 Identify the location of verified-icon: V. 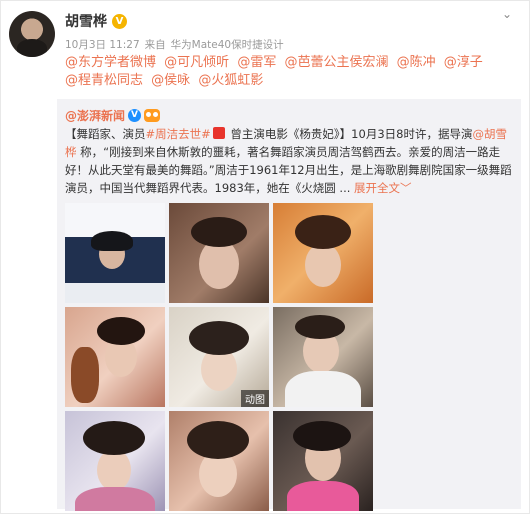
(119, 21).